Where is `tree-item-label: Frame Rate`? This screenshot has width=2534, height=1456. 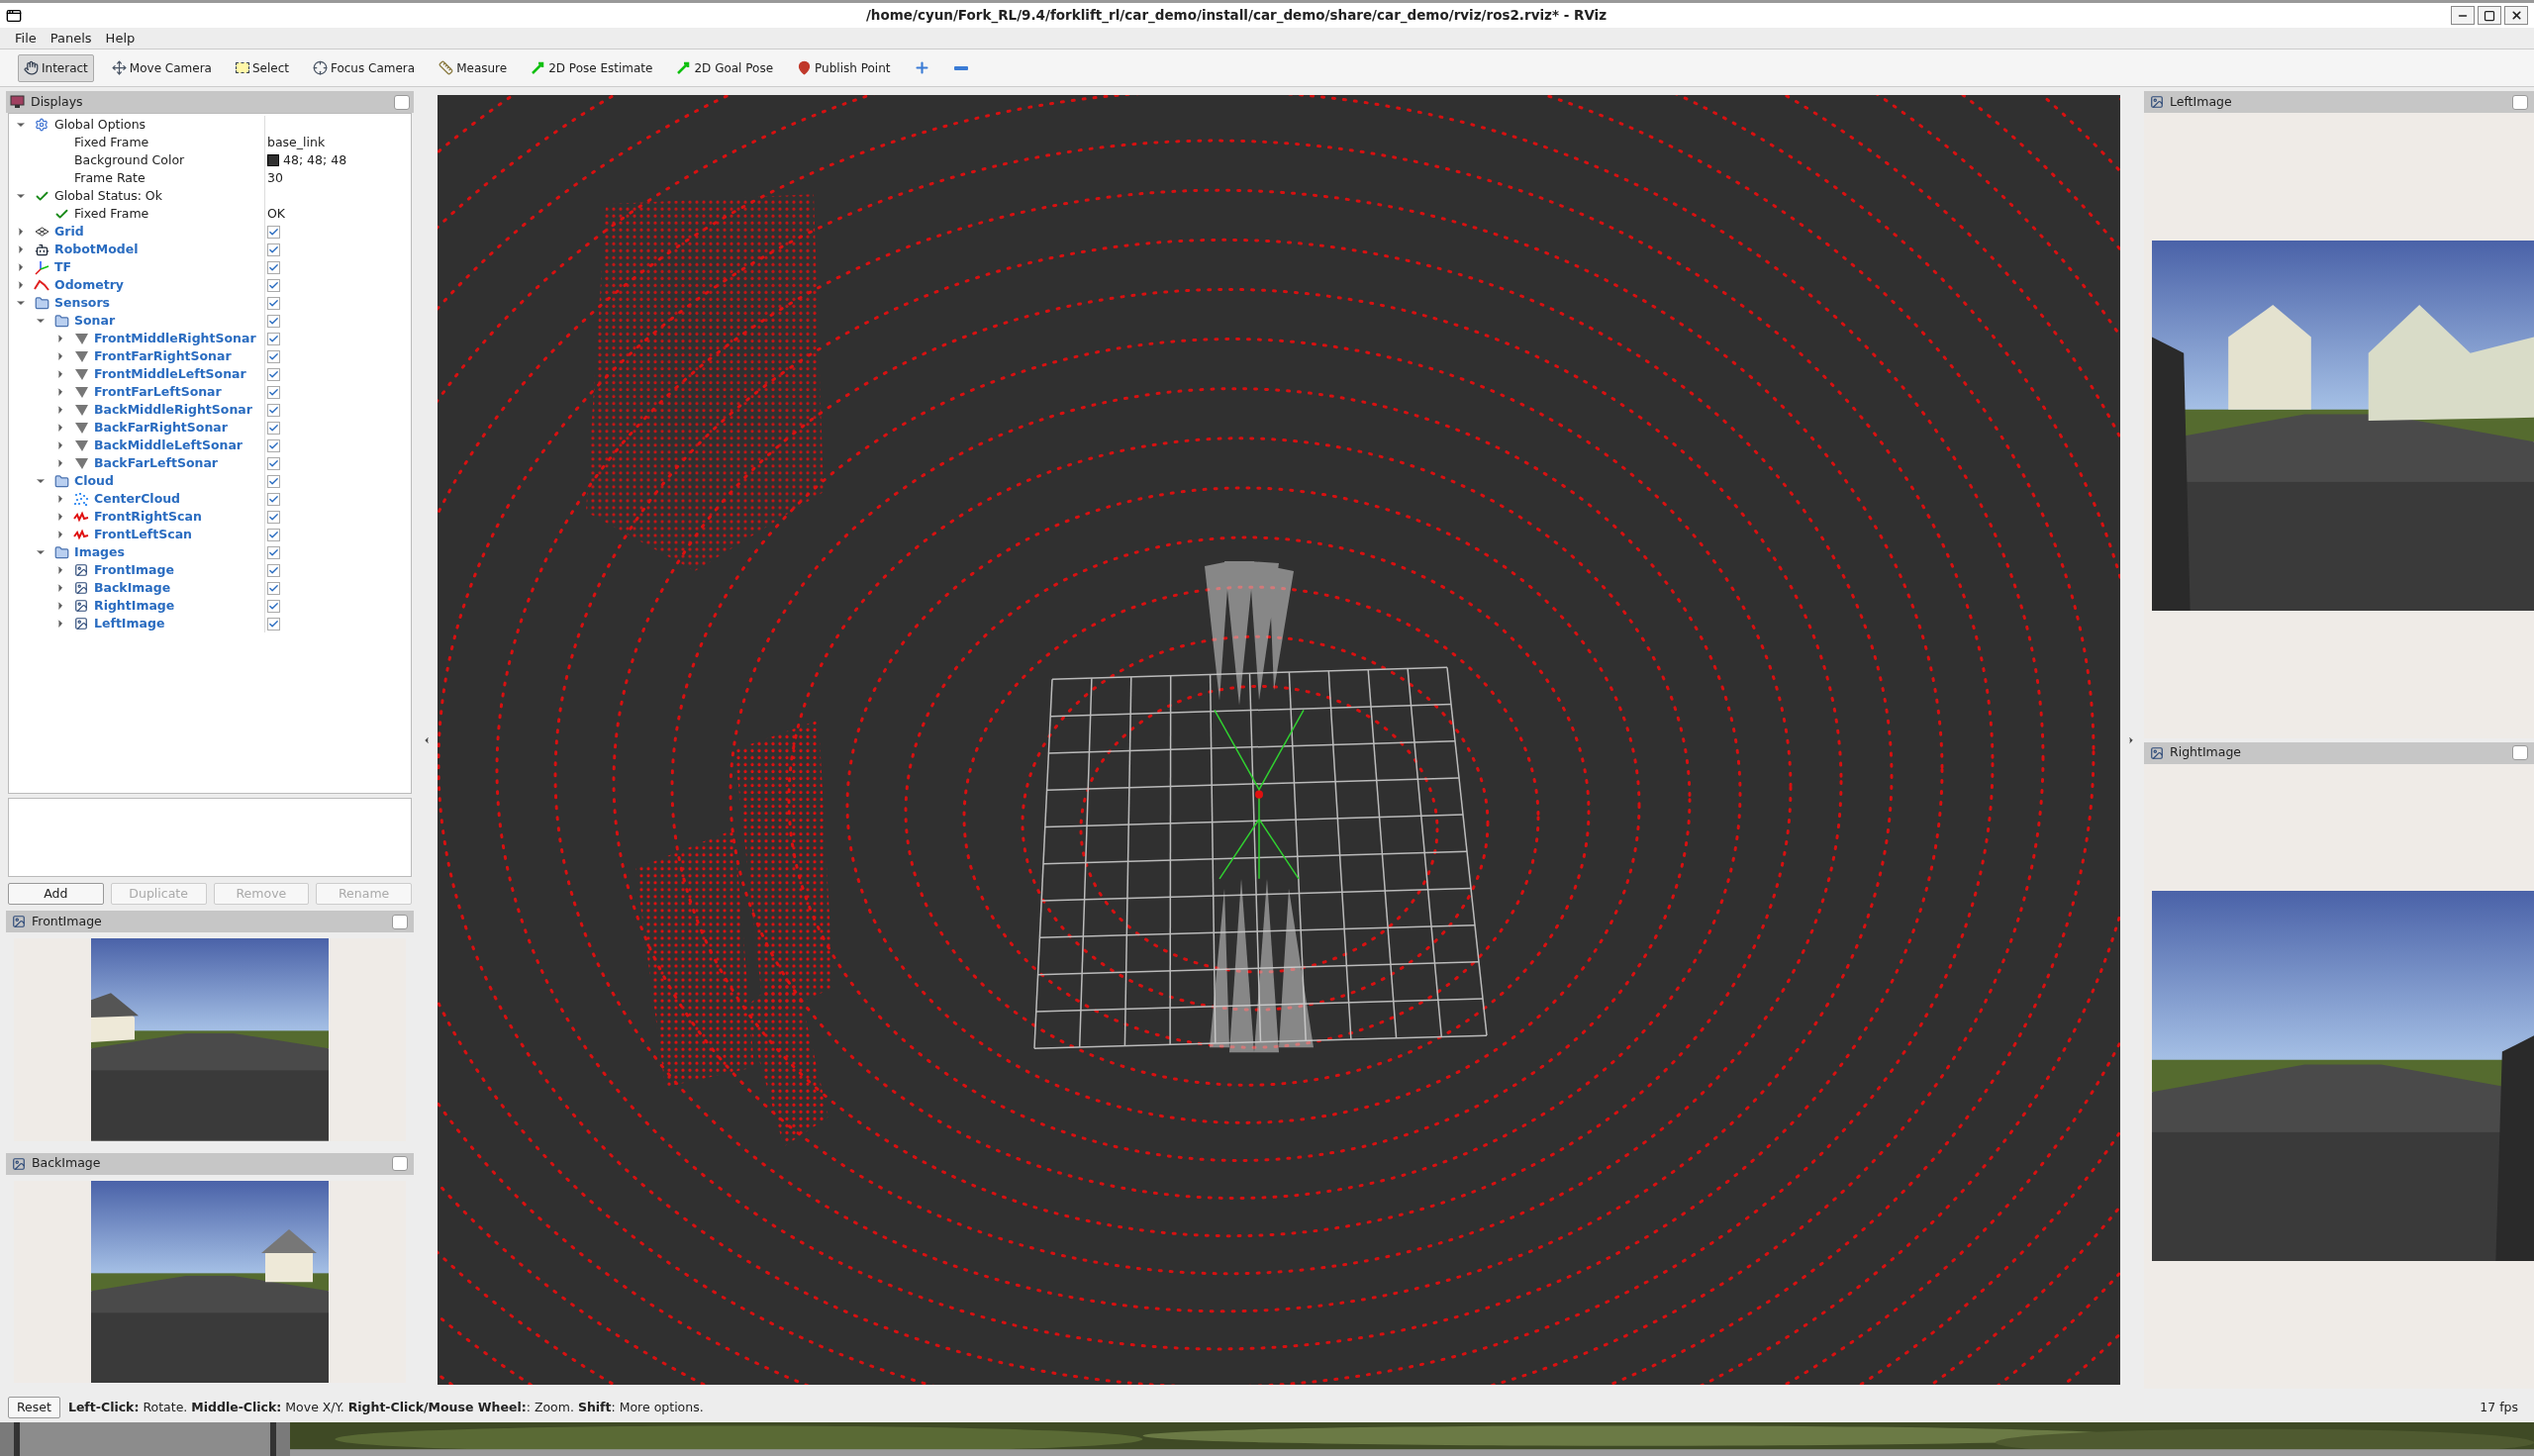
tree-item-label: Frame Rate is located at coordinates (110, 178).